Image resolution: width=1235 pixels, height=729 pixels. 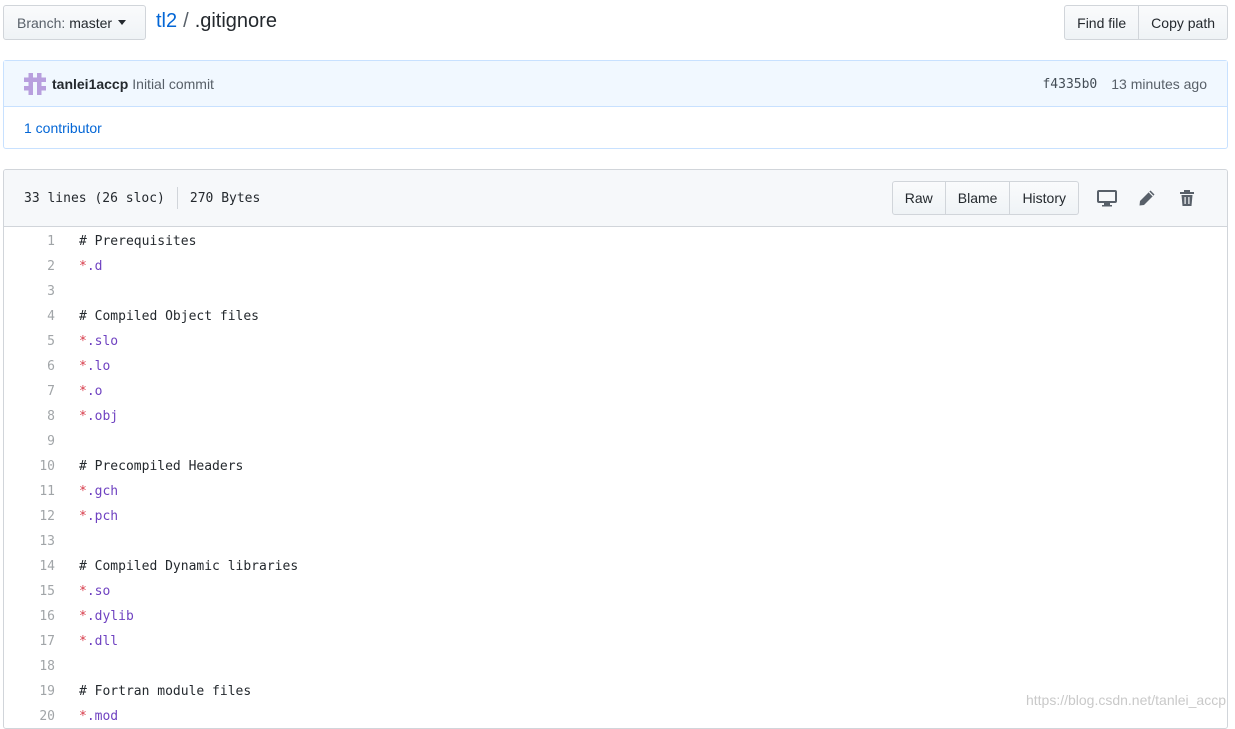 What do you see at coordinates (1187, 198) in the screenshot?
I see `trash-icon` at bounding box center [1187, 198].